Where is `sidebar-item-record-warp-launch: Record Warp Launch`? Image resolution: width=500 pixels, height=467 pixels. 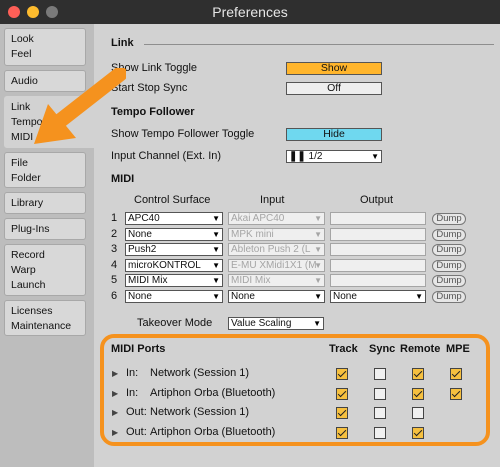
sidebar-item-record-warp-launch: Record Warp Launch is located at coordinates (45, 270).